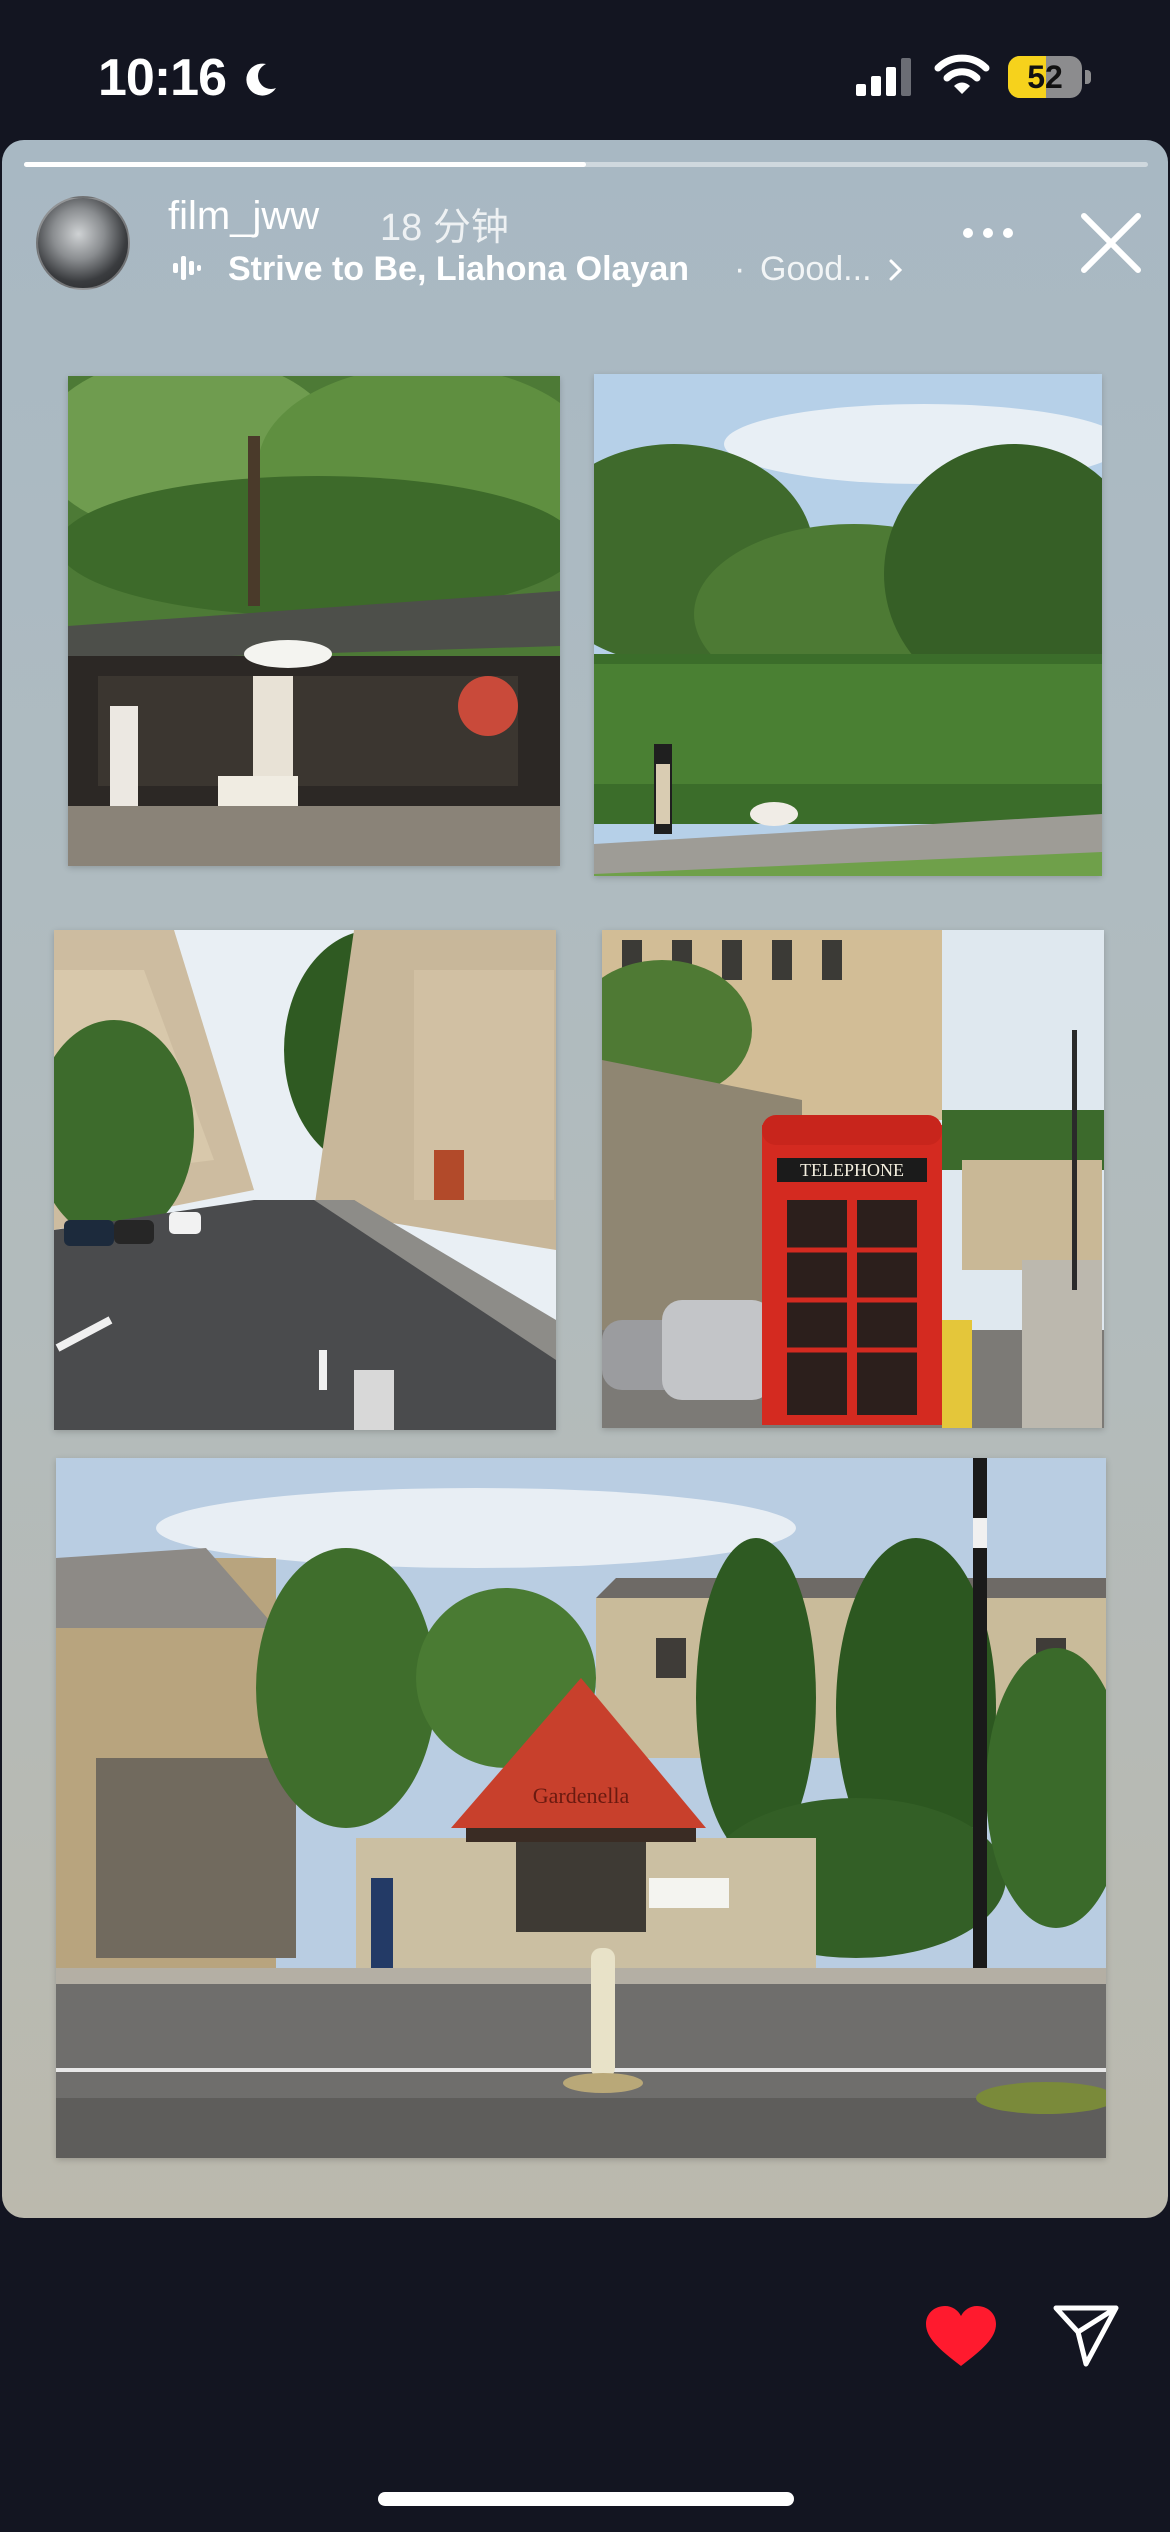 Image resolution: width=1170 pixels, height=2532 pixels. I want to click on photo-city-street, so click(305, 1180).